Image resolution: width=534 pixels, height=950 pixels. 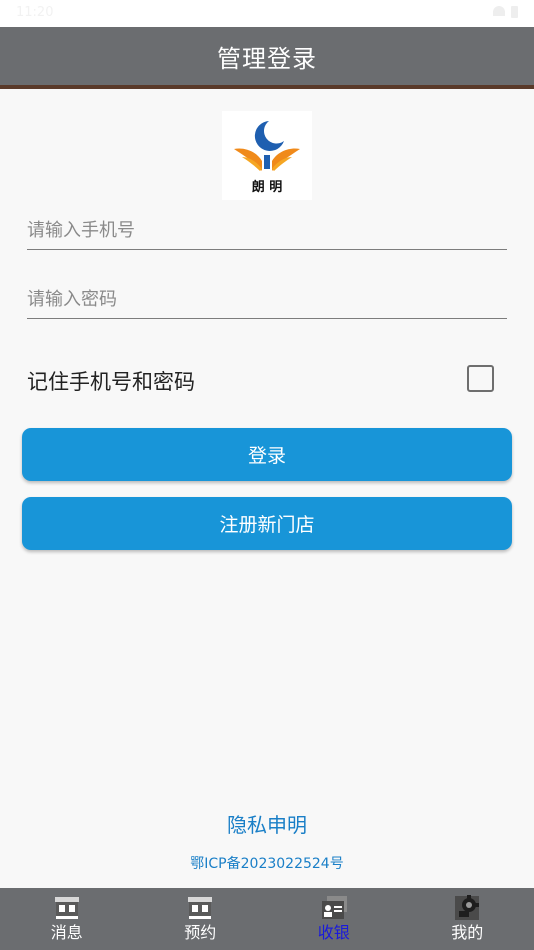 What do you see at coordinates (334, 908) in the screenshot?
I see `id-card-icon` at bounding box center [334, 908].